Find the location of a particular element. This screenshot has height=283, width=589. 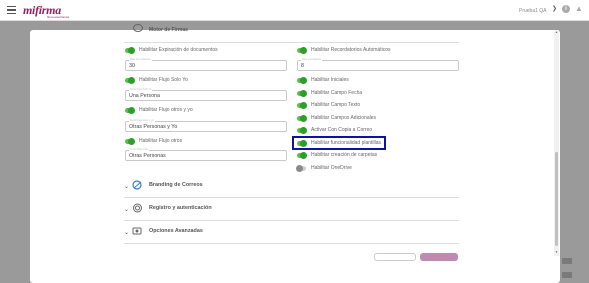

toggle-cc-email is located at coordinates (302, 130).